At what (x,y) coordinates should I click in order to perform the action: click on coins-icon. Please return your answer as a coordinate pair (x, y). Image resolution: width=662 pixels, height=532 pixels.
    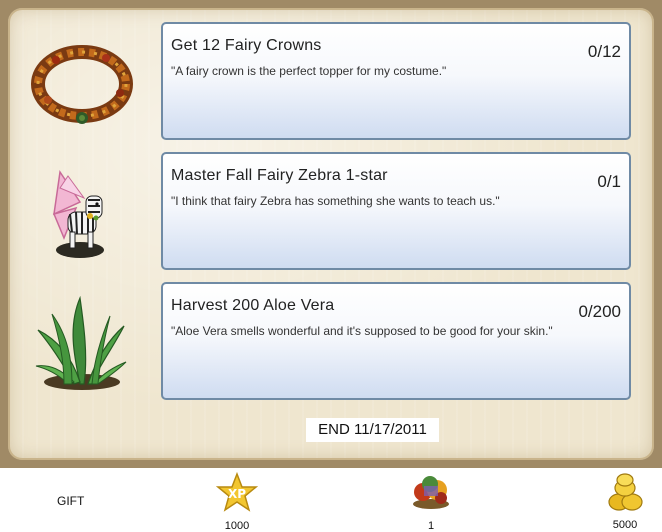
    Looking at the image, I should click on (625, 494).